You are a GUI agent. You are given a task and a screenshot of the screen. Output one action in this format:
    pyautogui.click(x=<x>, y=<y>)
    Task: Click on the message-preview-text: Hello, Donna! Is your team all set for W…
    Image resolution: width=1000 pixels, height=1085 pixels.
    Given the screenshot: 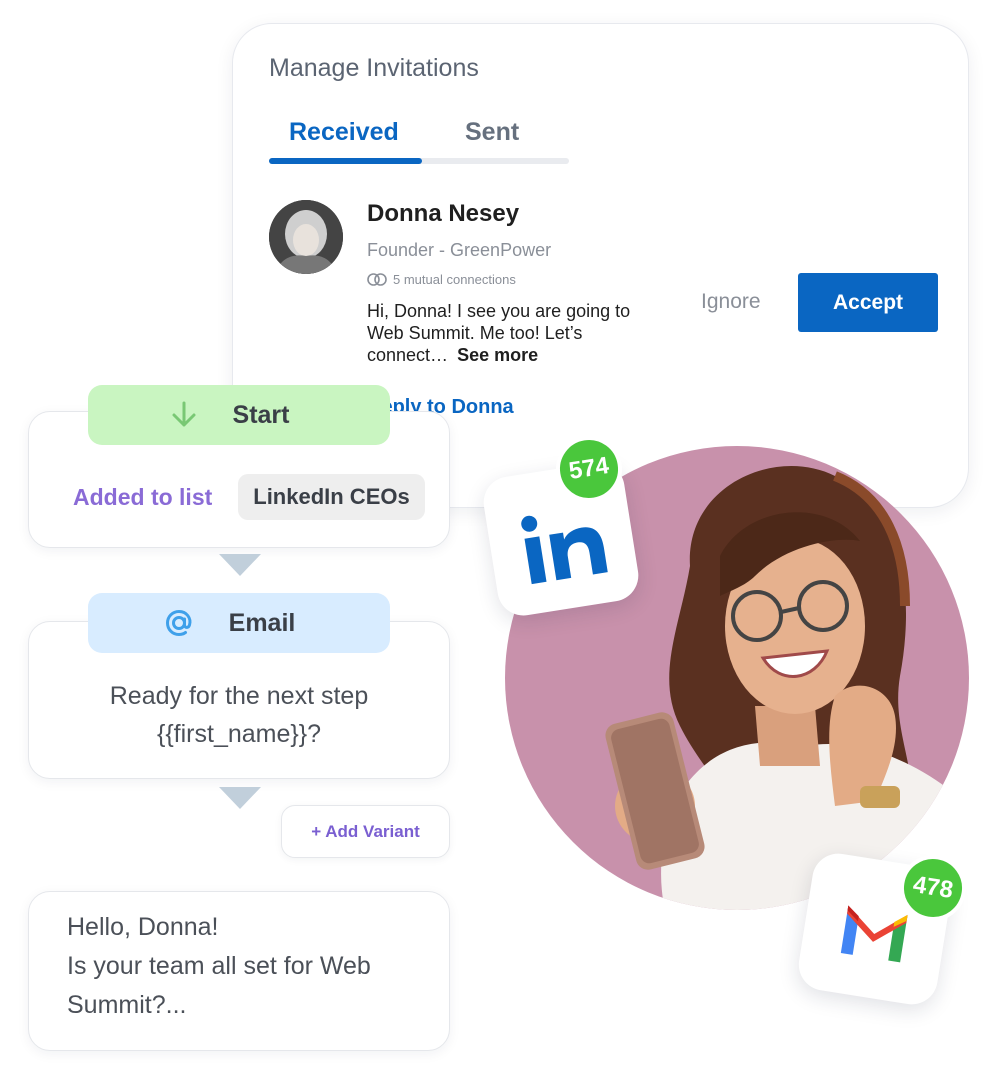 What is the action you would take?
    pyautogui.click(x=247, y=966)
    